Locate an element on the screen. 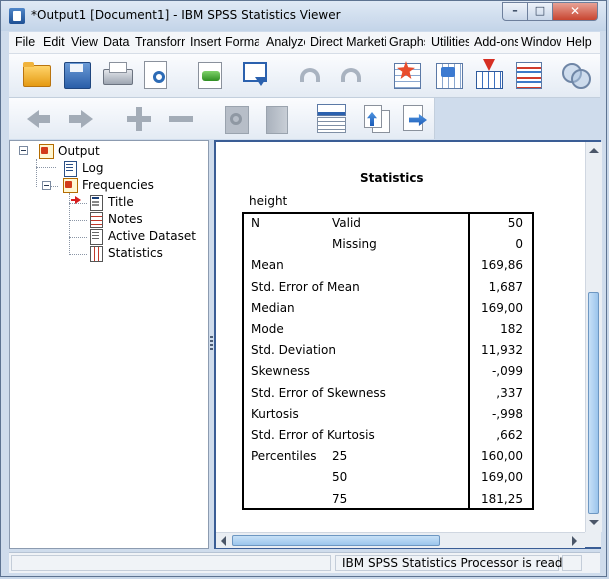  stat-sublabel: 75 is located at coordinates (340, 499).